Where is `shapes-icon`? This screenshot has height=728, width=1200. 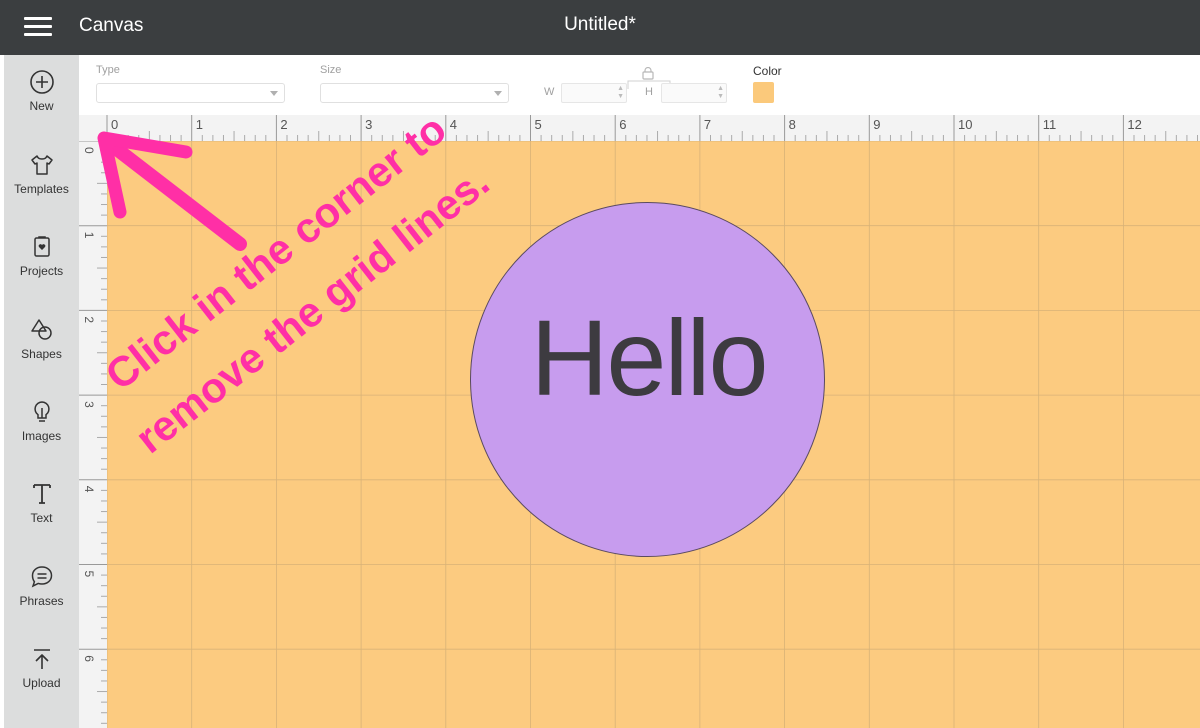
shapes-icon is located at coordinates (41, 329).